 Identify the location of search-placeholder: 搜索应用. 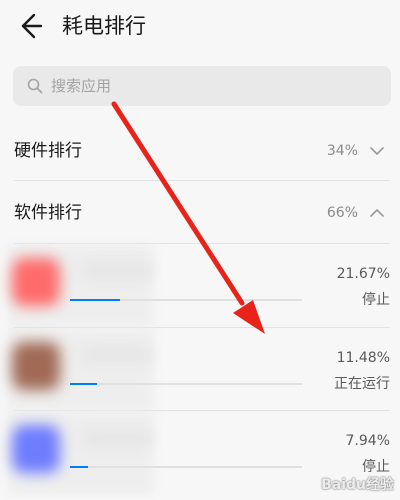
(81, 86).